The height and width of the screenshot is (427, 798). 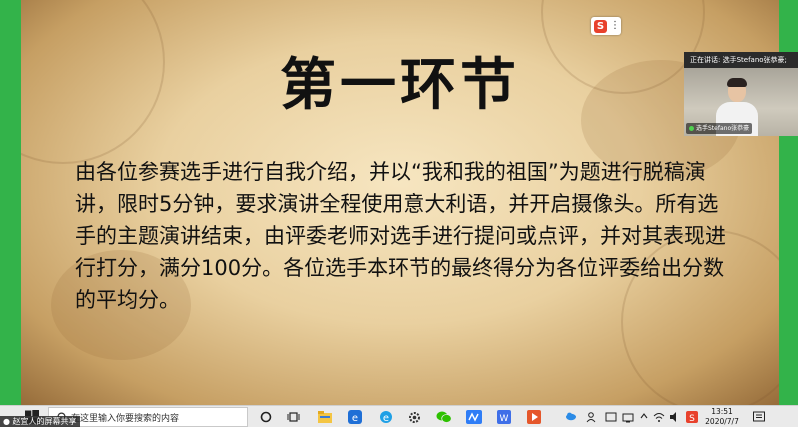 I want to click on settings-icon, so click(x=414, y=417).